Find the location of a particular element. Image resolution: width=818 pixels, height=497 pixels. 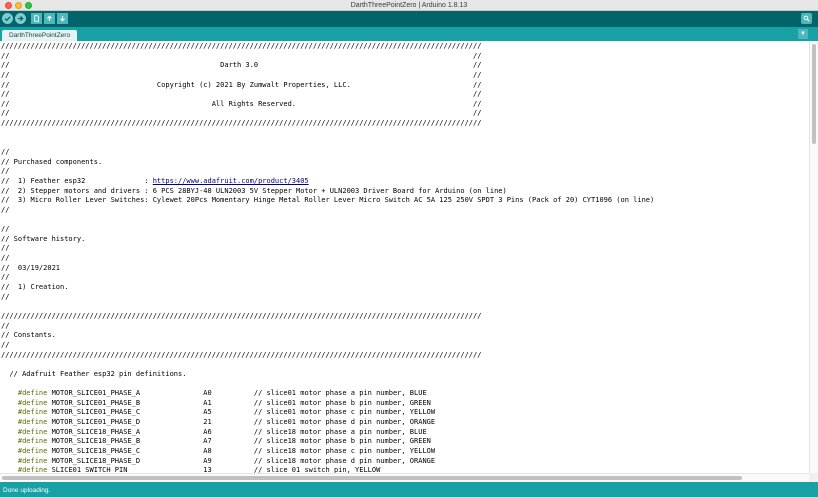

code-line: // 03/19/2021 is located at coordinates (31, 267).